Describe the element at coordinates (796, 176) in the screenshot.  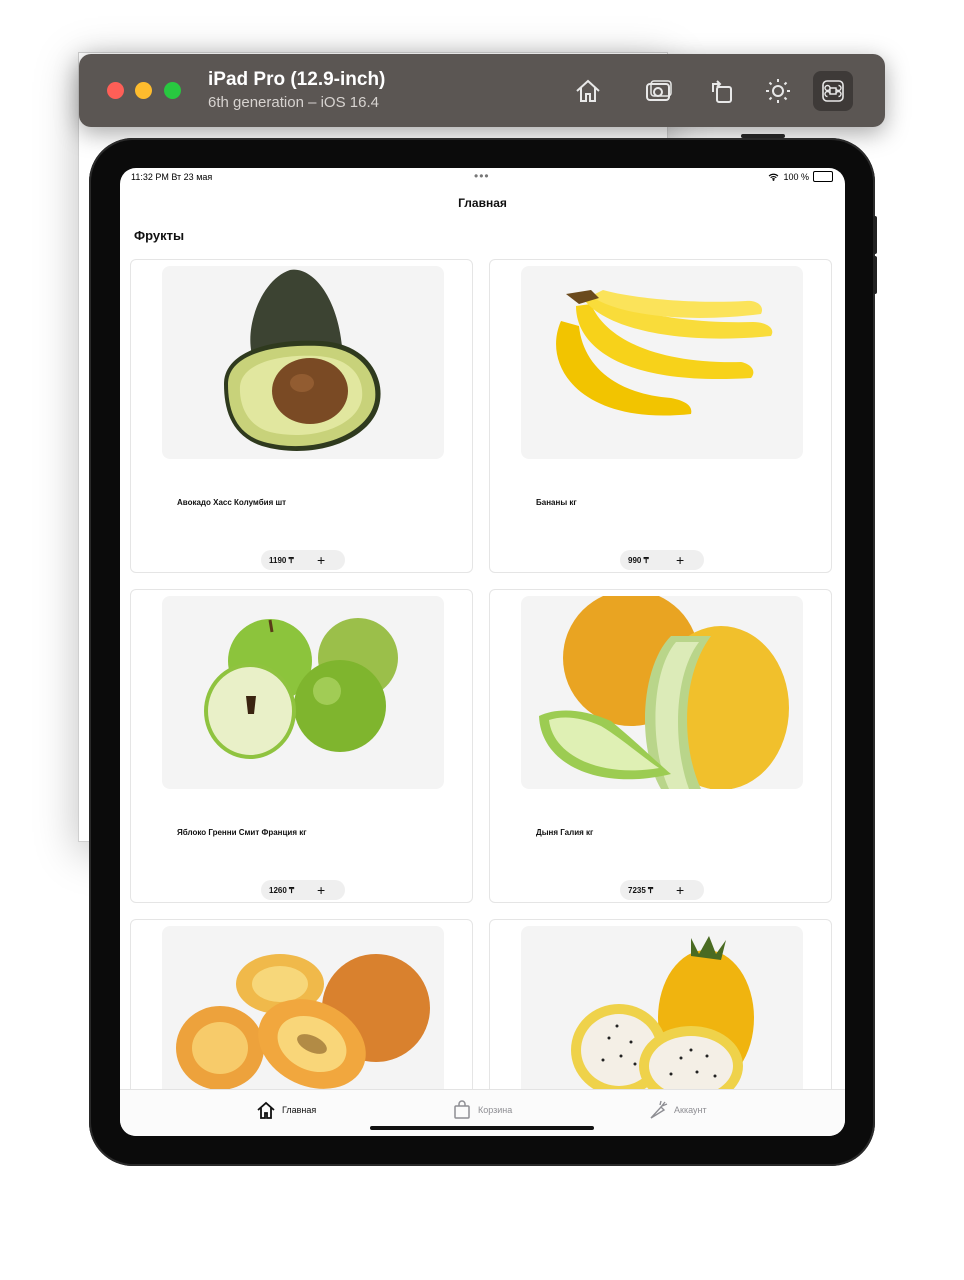
I see `battery-percent: 100 %` at that location.